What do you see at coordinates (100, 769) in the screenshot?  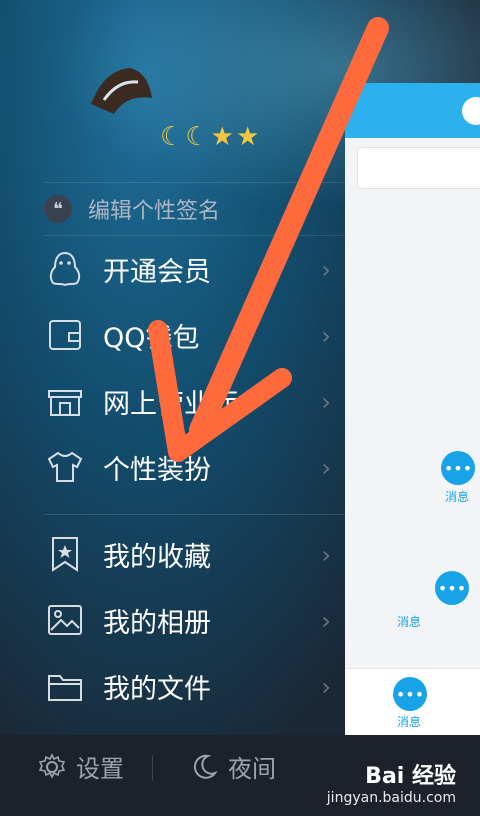 I see `settings-label: 设置` at bounding box center [100, 769].